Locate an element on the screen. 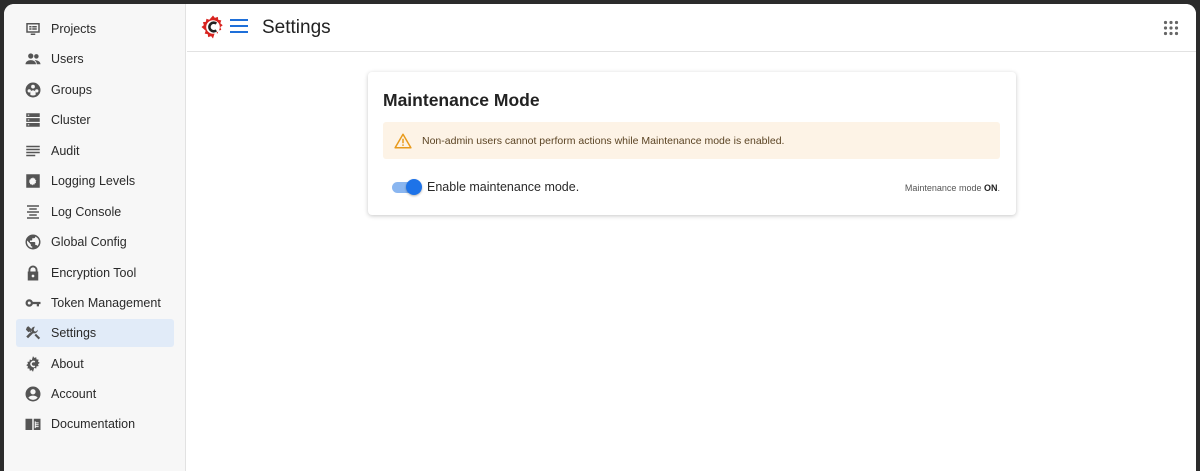 The image size is (1200, 471). sidebar-item-label: Audit is located at coordinates (65, 151).